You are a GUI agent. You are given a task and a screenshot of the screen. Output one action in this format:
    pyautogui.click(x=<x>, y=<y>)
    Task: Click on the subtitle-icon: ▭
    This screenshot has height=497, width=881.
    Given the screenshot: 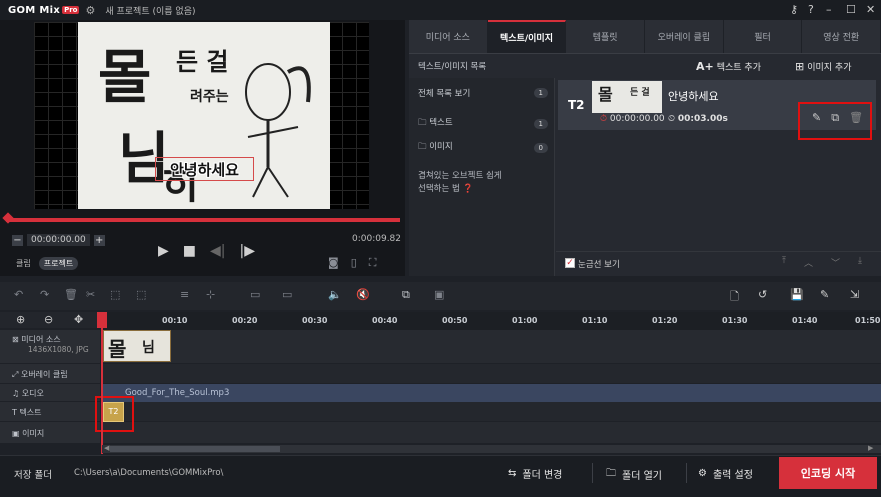 What is the action you would take?
    pyautogui.click(x=287, y=294)
    